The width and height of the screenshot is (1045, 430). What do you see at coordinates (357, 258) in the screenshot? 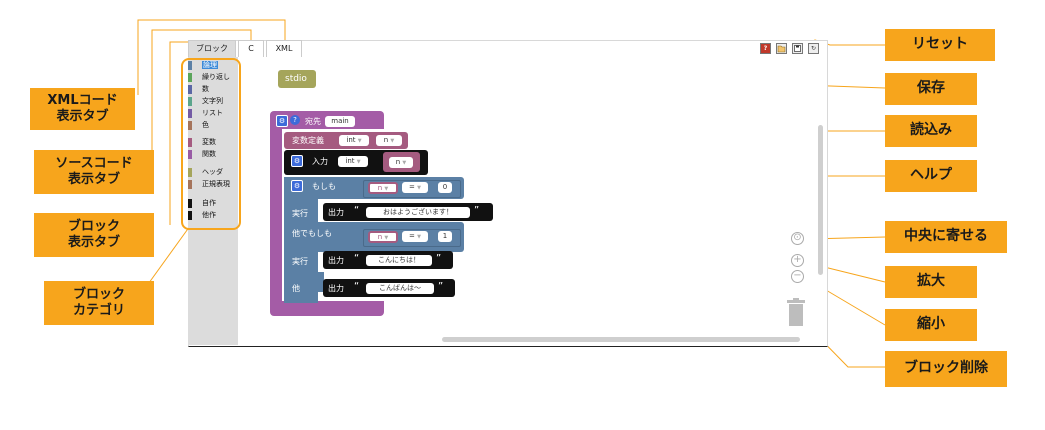
I see `quote-open-2: “` at bounding box center [357, 258].